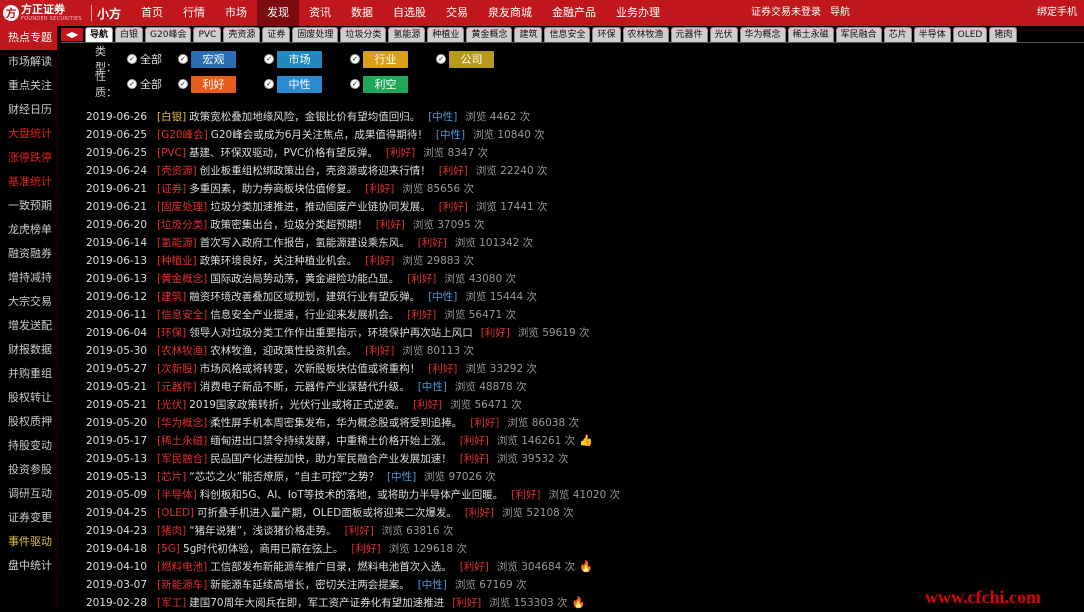 The width and height of the screenshot is (1084, 612). I want to click on menu-item-5: 数据, so click(362, 13).